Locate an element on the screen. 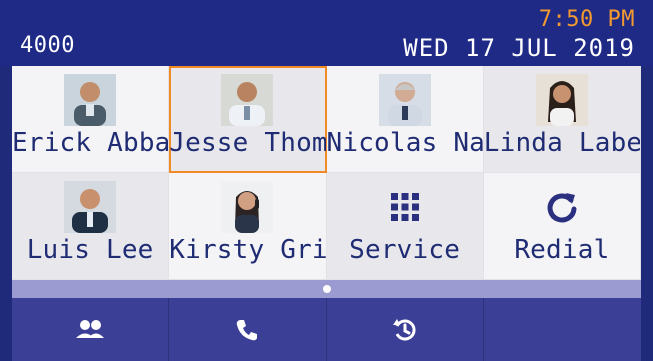 This screenshot has height=361, width=653. contact-key-linda: Linda Labe is located at coordinates (562, 119).